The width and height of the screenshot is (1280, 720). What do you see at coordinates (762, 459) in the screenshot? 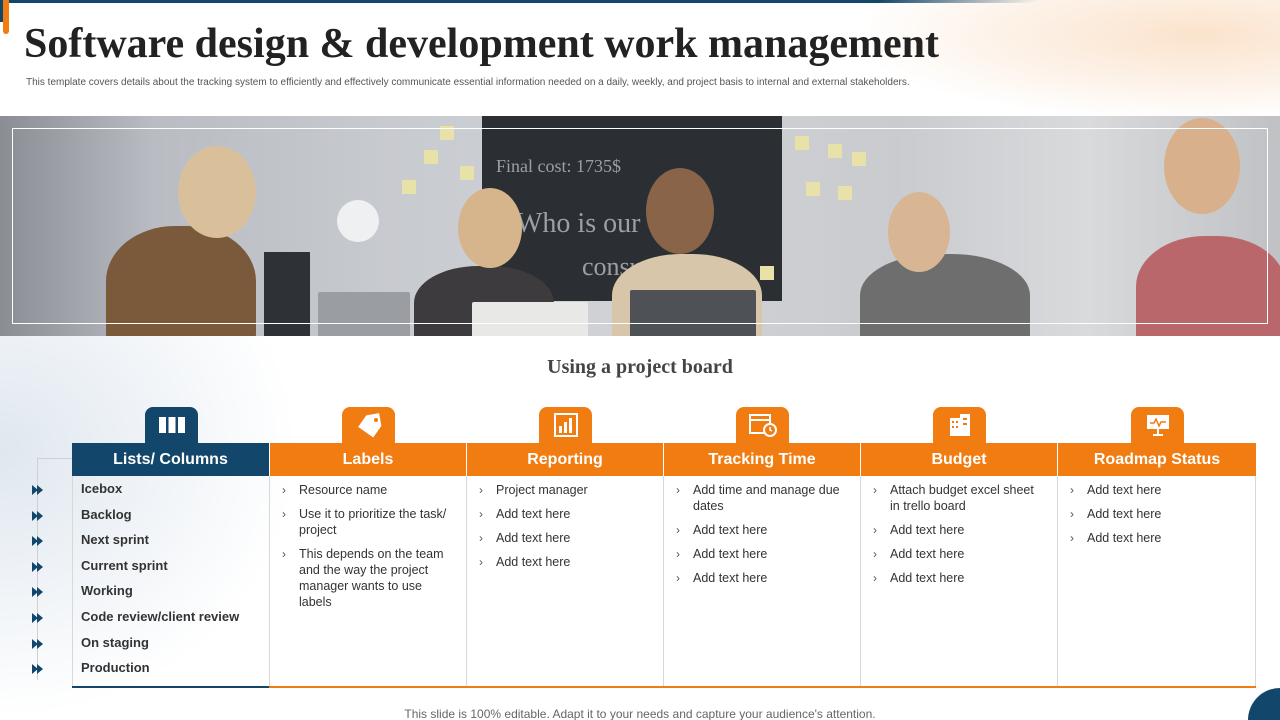
I see `column-header-tracking-time: Tracking Time` at bounding box center [762, 459].